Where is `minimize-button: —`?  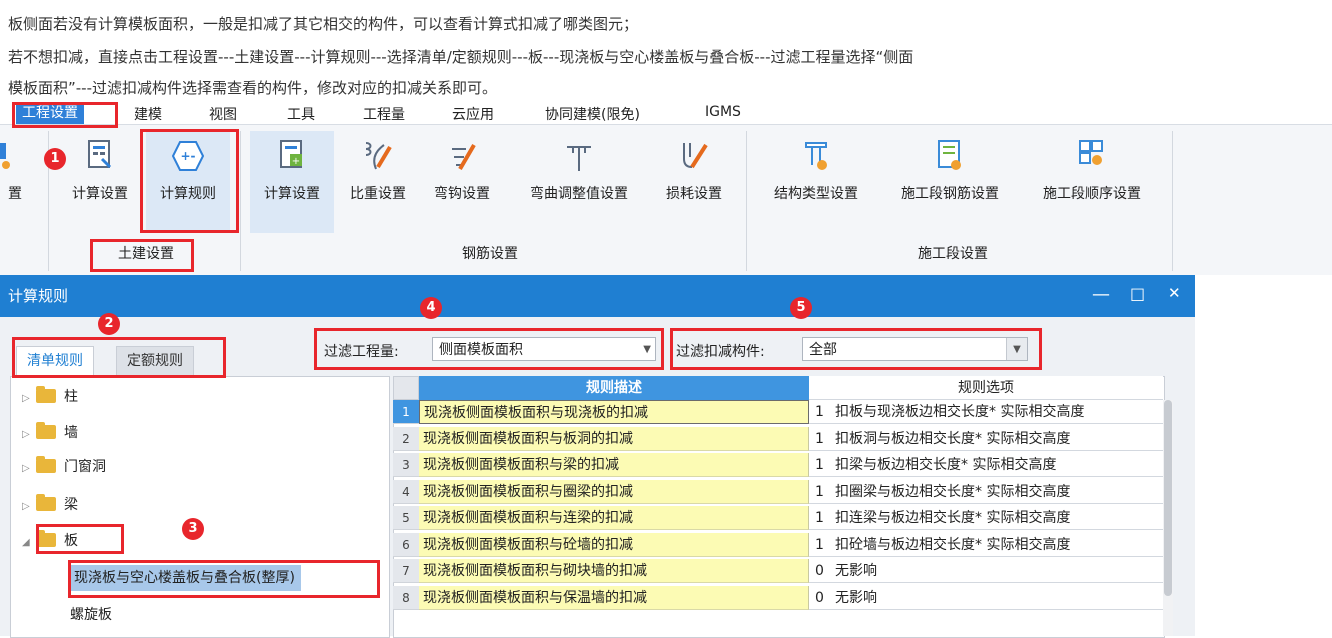 minimize-button: — is located at coordinates (1101, 294).